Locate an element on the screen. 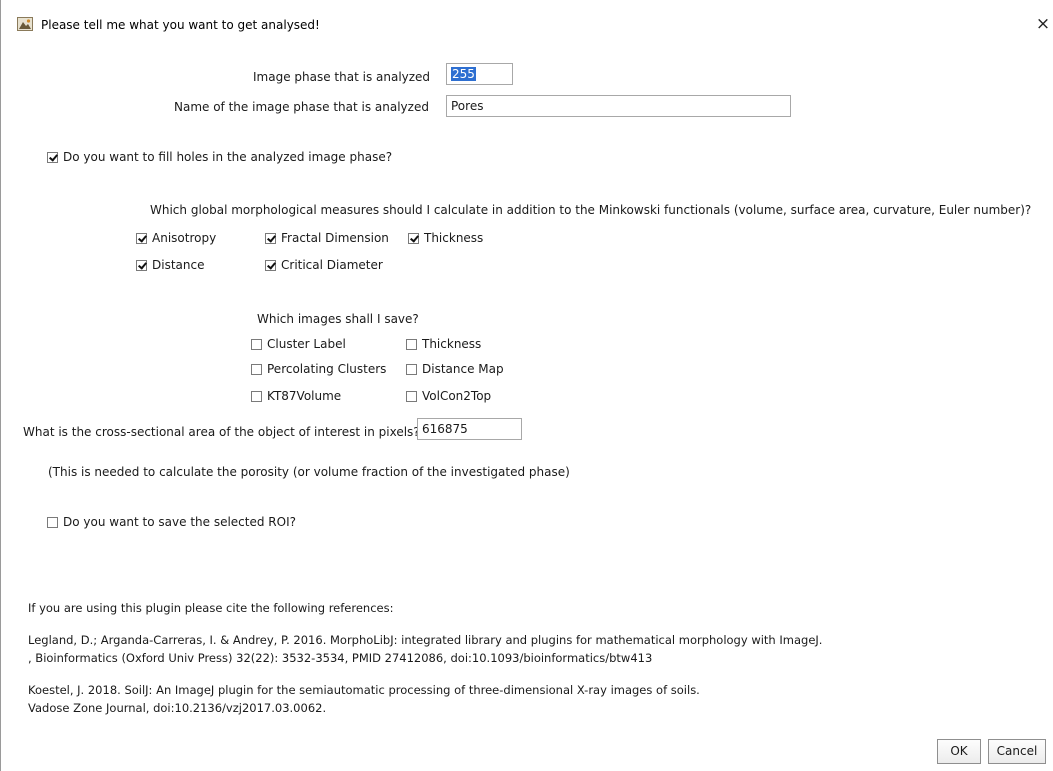 This screenshot has width=1053, height=771. save-distance-map-checkbox: Distance Map is located at coordinates (455, 369).